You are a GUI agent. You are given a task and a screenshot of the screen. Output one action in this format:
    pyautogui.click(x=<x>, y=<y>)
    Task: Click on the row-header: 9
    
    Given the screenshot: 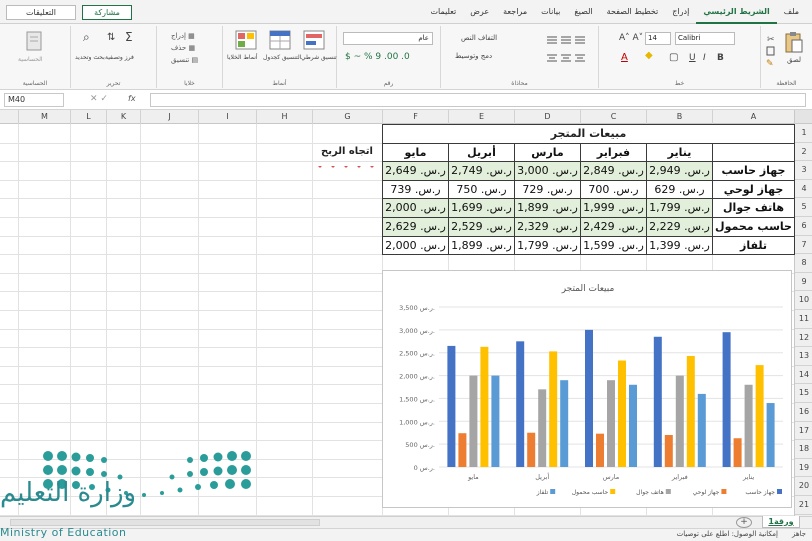 What is the action you would take?
    pyautogui.click(x=803, y=282)
    